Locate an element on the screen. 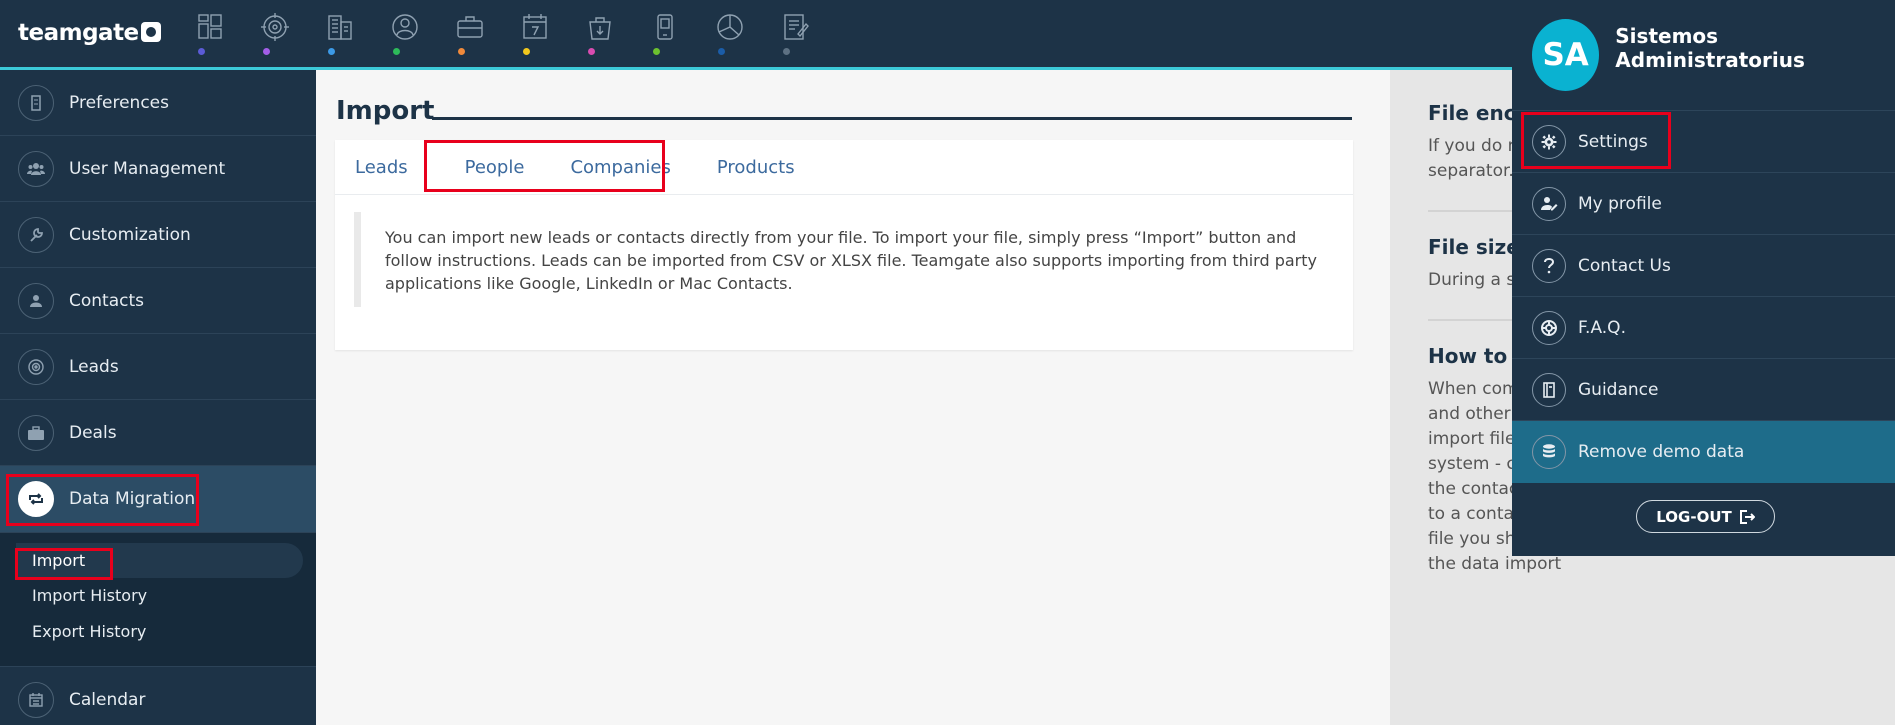 The height and width of the screenshot is (725, 1895). briefcase-icon is located at coordinates (36, 432).